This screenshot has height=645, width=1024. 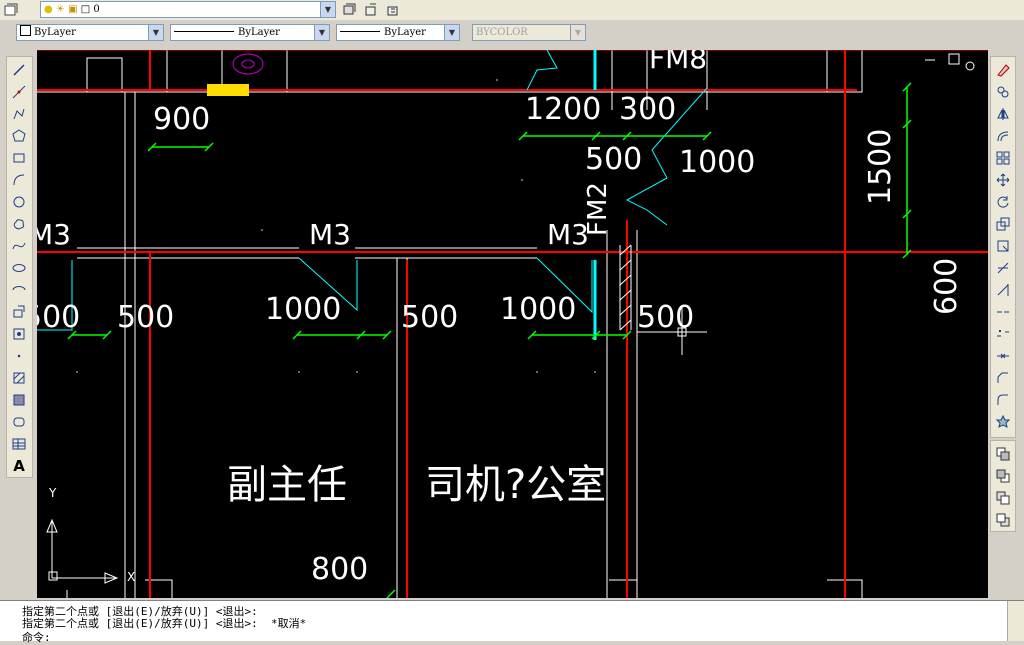 What do you see at coordinates (53, 493) in the screenshot?
I see `ucs-y-label: Y` at bounding box center [53, 493].